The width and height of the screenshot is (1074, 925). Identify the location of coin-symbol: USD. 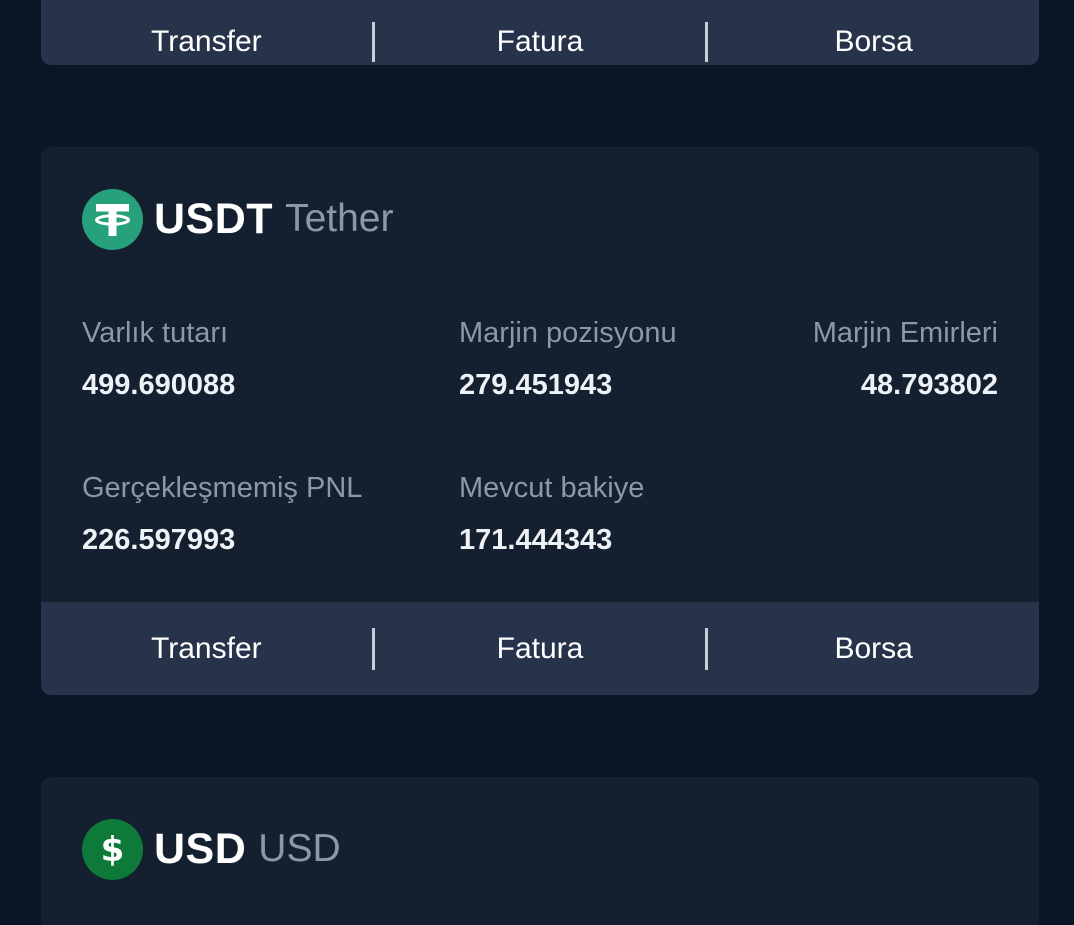
(200, 848).